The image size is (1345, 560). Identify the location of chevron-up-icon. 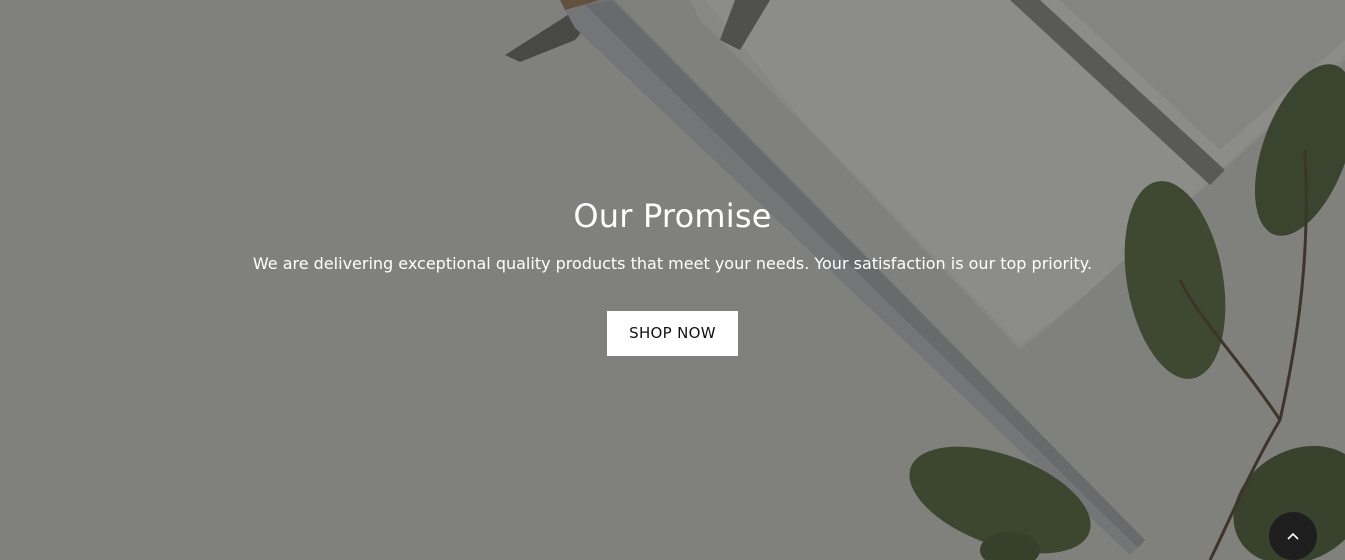
(1293, 536).